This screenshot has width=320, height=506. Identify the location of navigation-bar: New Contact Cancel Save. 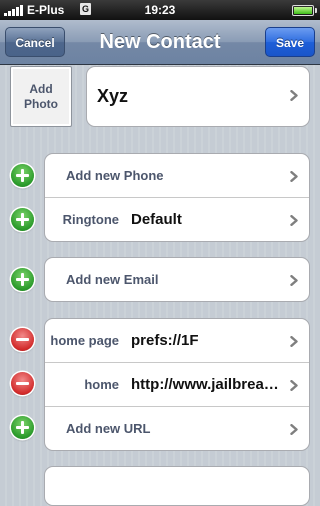
(160, 42).